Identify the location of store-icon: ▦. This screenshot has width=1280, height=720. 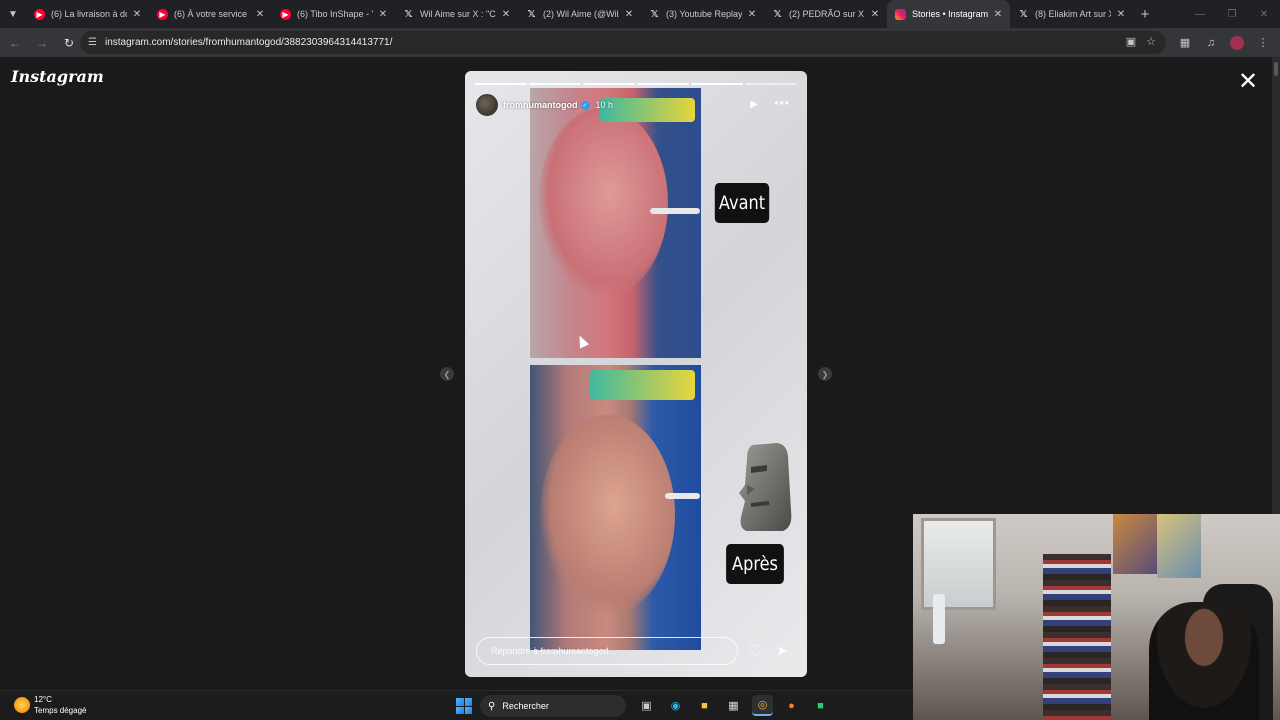
(733, 705).